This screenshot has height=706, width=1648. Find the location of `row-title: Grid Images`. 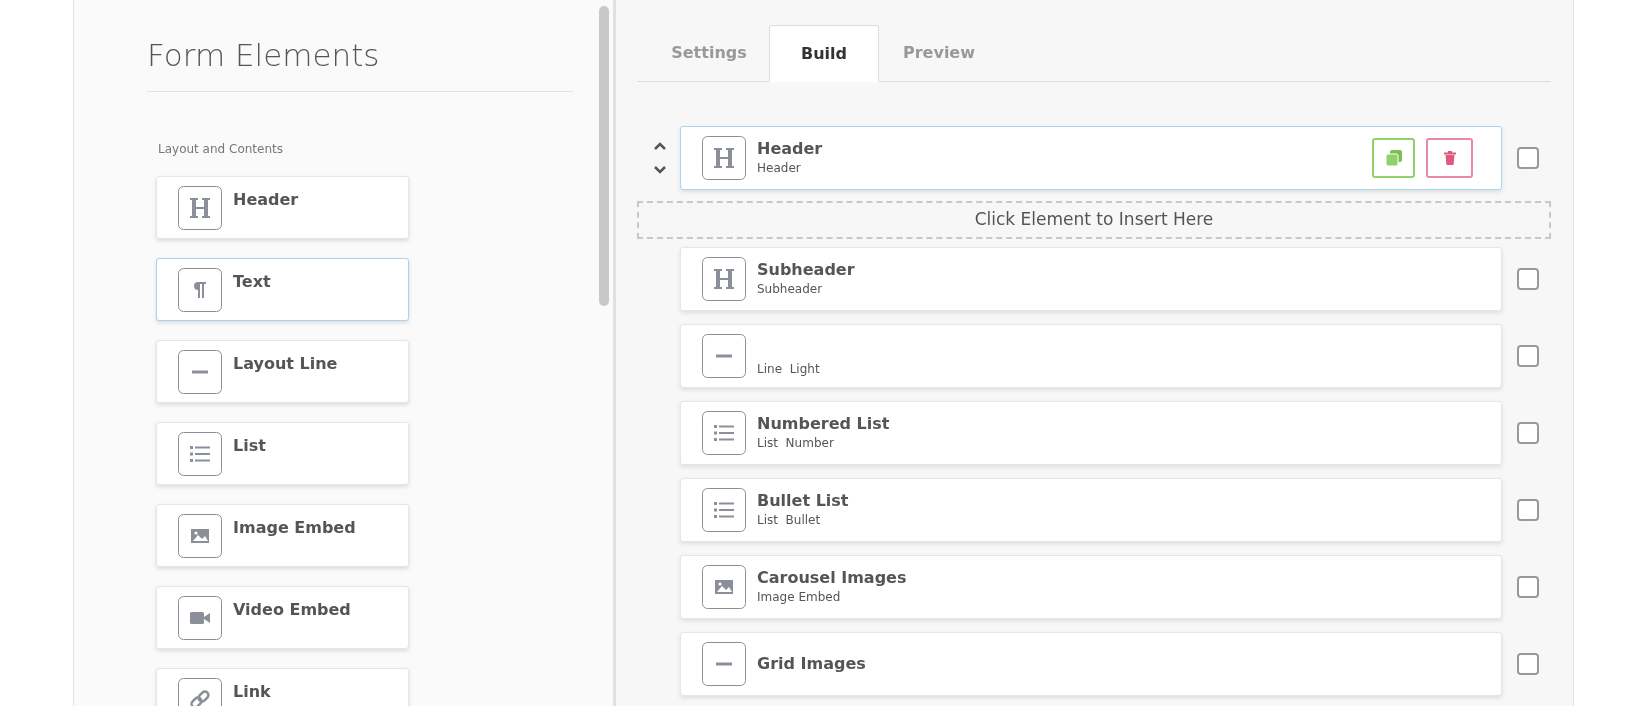

row-title: Grid Images is located at coordinates (812, 664).